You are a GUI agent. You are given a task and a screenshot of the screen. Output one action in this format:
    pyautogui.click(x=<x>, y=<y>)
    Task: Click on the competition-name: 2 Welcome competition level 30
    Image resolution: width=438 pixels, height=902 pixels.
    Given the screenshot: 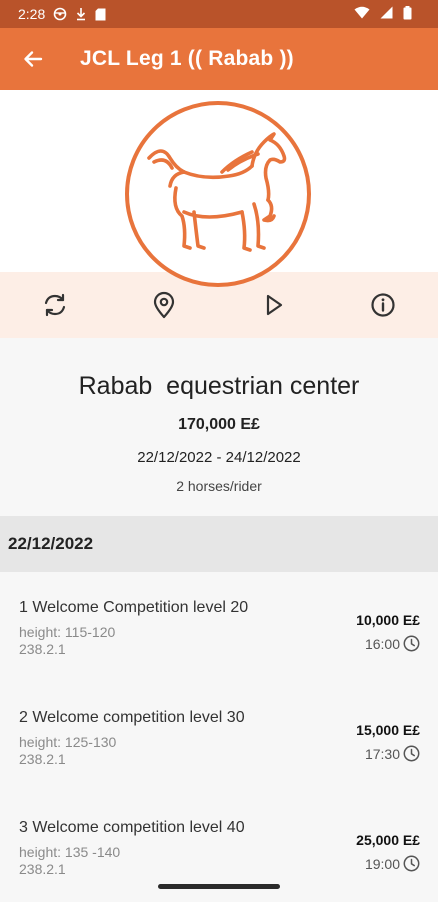 What is the action you would take?
    pyautogui.click(x=132, y=717)
    